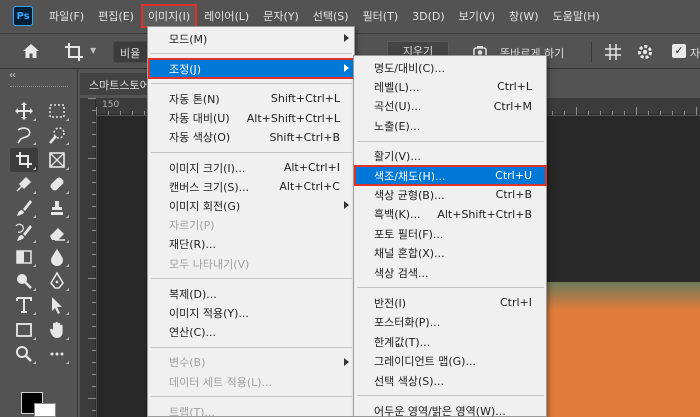 The image size is (700, 417). Describe the element at coordinates (450, 175) in the screenshot. I see `menu-item-6: 색조/채도(H)... Ctrl+U` at that location.